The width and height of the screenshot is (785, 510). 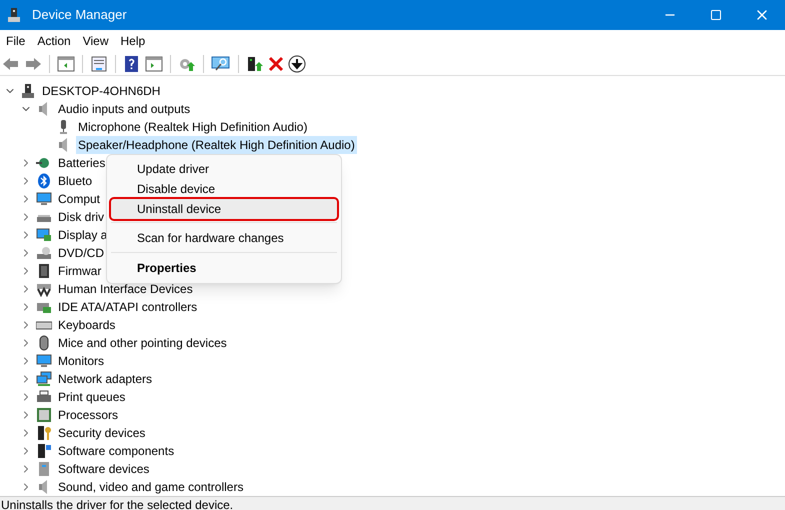 I want to click on tree-item: Mice and other pointing devices, so click(x=142, y=343).